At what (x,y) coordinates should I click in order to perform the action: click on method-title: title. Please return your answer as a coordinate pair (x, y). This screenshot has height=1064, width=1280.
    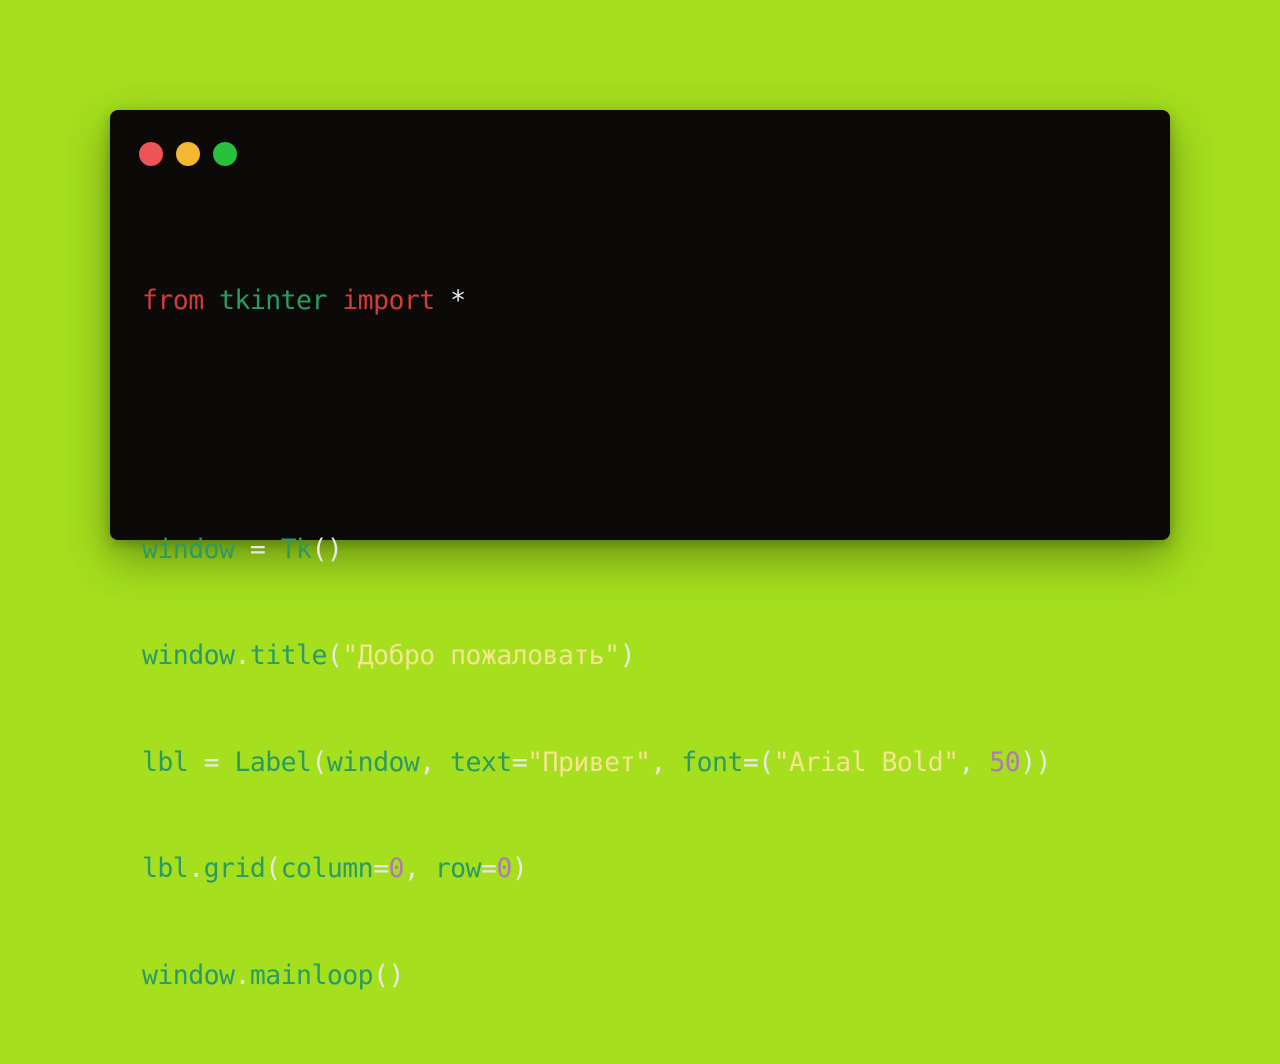
    Looking at the image, I should click on (288, 655).